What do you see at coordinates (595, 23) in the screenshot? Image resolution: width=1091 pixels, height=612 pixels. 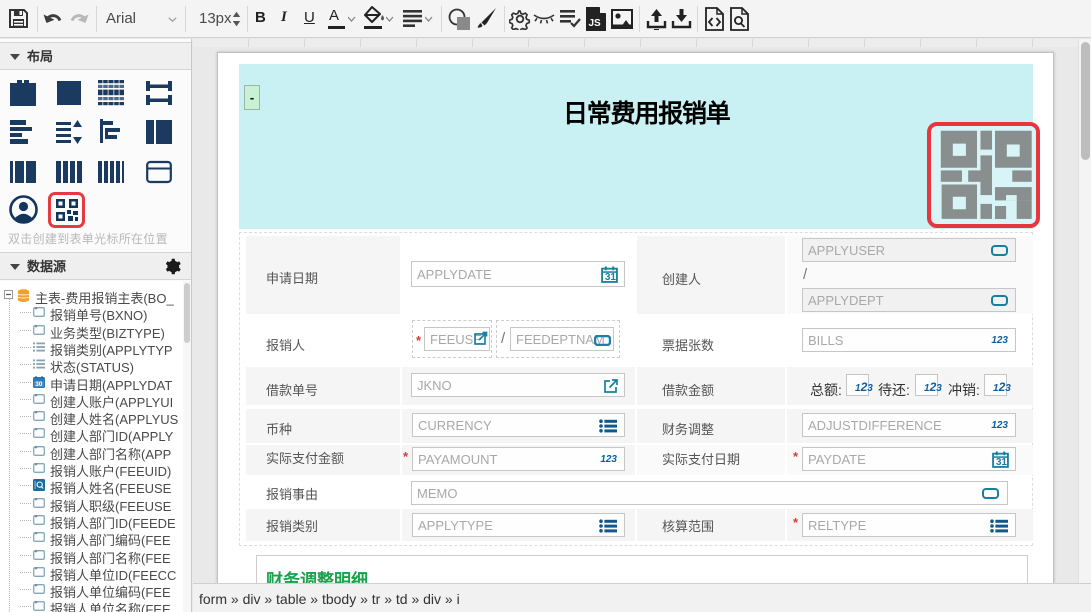 I see `svg-text: JS` at bounding box center [595, 23].